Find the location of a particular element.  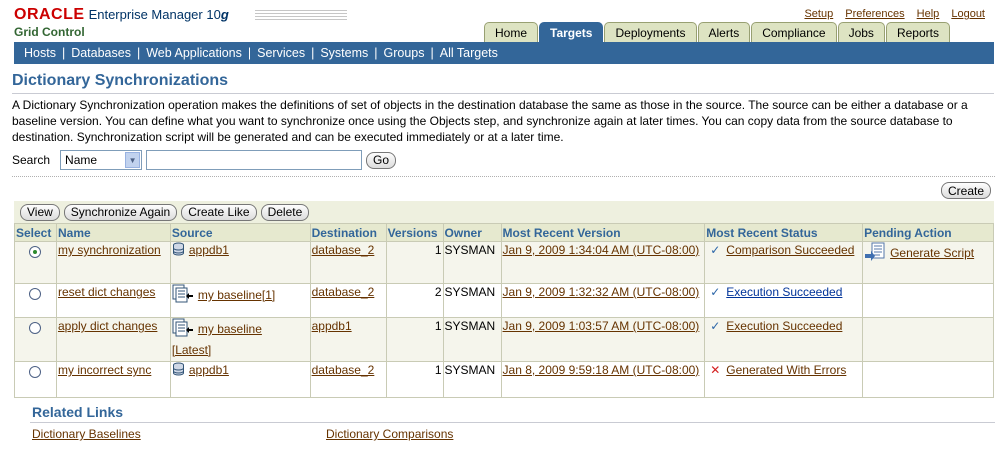

subnav-all-targets: All Targets is located at coordinates (469, 53).